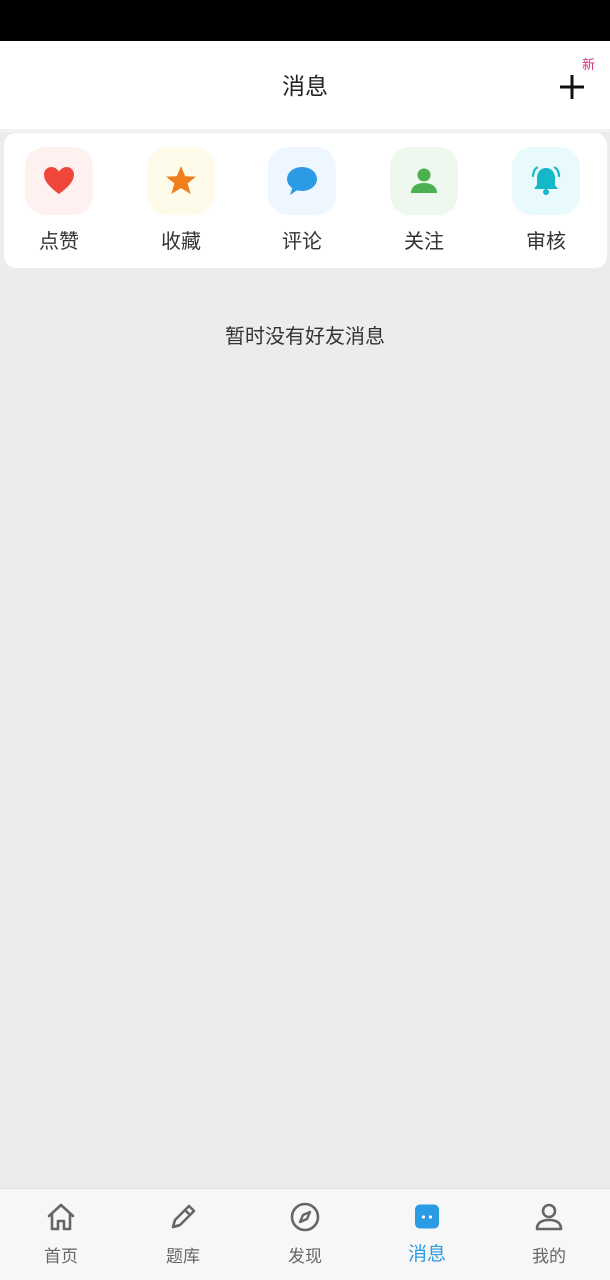 This screenshot has width=610, height=1280. I want to click on shortcut-label: 点赞, so click(59, 241).